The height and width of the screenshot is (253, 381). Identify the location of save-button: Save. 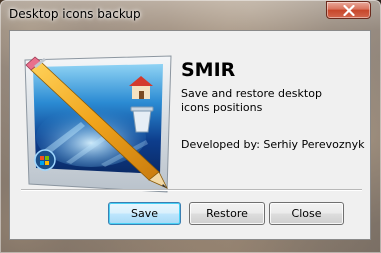
(144, 213).